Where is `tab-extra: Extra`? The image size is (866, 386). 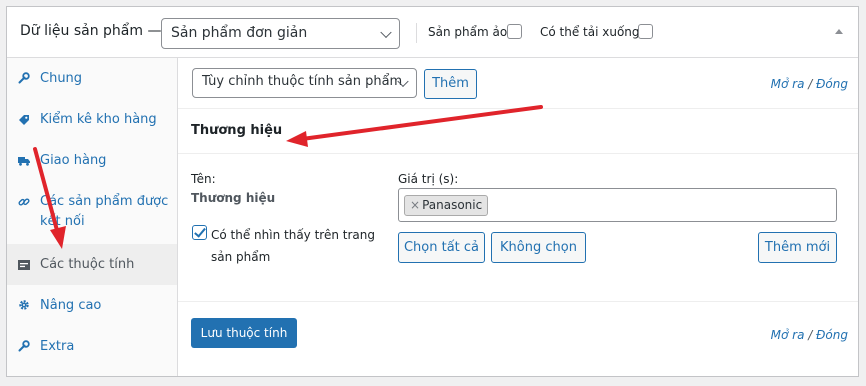
tab-extra: Extra is located at coordinates (92, 346).